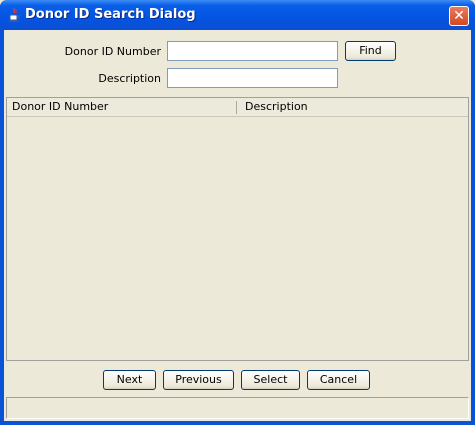  Describe the element at coordinates (354, 107) in the screenshot. I see `column-header-description: Description` at that location.